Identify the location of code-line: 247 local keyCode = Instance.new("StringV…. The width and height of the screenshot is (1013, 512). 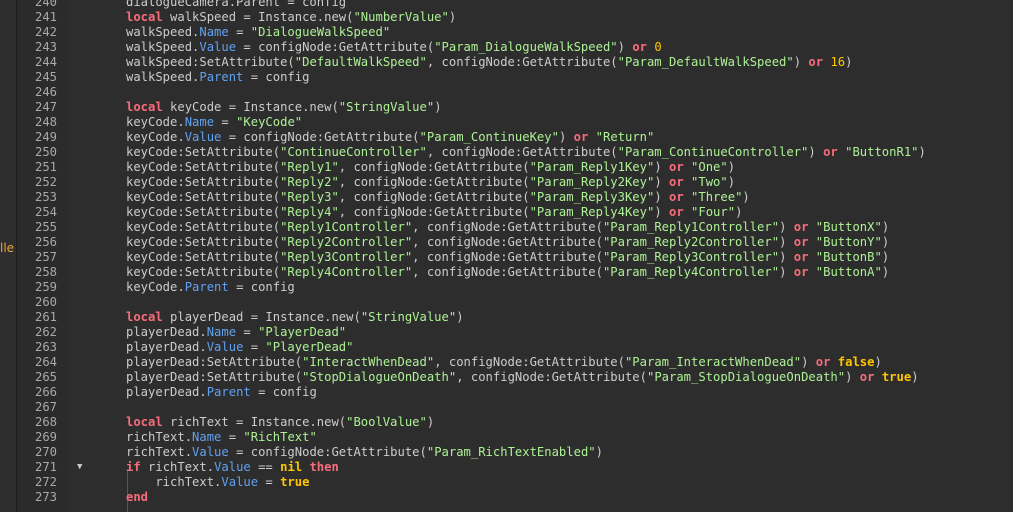
(515, 107).